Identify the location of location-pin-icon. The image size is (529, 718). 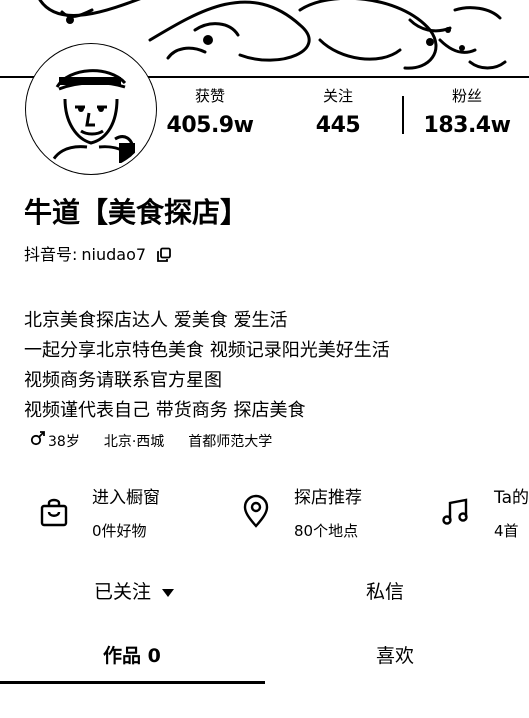
(256, 512).